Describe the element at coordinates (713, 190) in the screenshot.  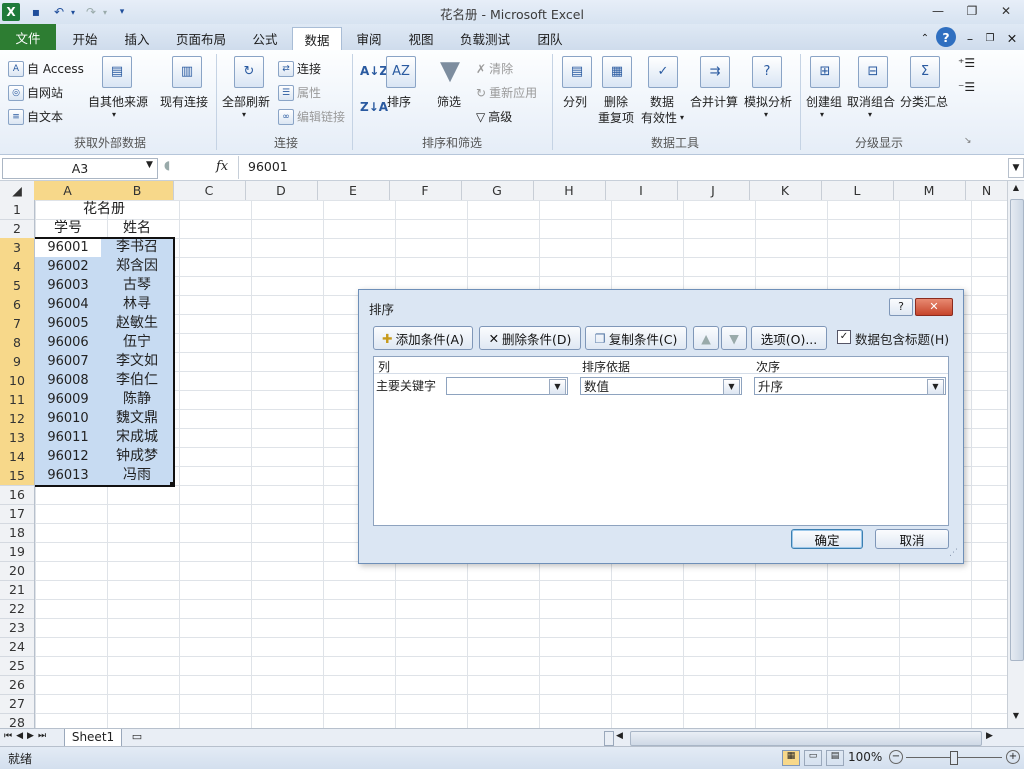
I see `column-header: J` at that location.